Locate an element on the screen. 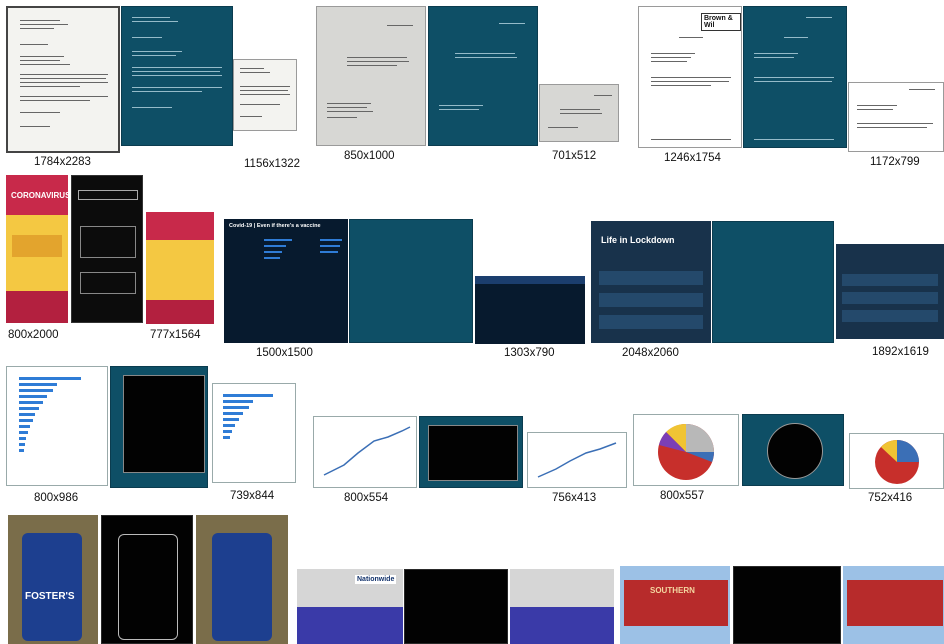 This screenshot has height=644, width=944. pie-chart-resized-thumbnail is located at coordinates (896, 461).